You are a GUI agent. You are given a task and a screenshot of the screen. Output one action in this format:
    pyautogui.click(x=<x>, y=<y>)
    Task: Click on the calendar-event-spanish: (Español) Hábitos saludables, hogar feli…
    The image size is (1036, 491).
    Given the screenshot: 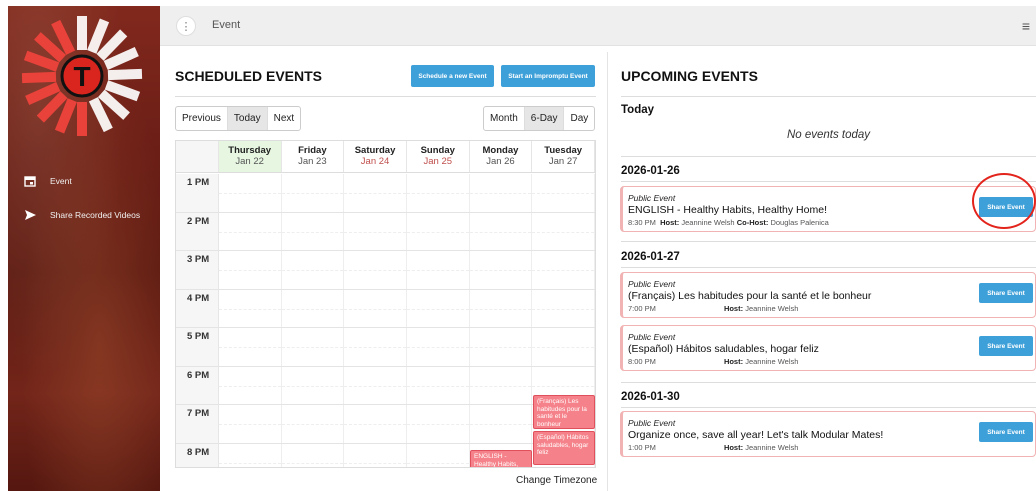 What is the action you would take?
    pyautogui.click(x=564, y=448)
    